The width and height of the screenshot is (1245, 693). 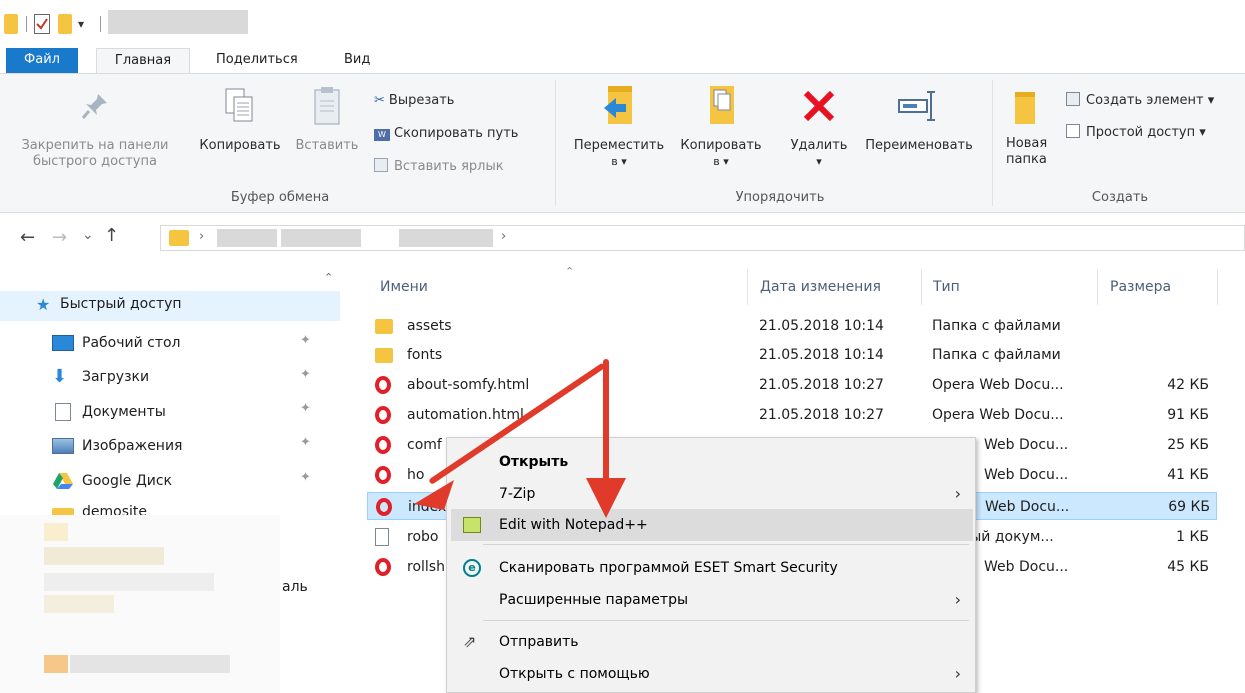 What do you see at coordinates (88, 235) in the screenshot?
I see `recent-locations-button: ⌄` at bounding box center [88, 235].